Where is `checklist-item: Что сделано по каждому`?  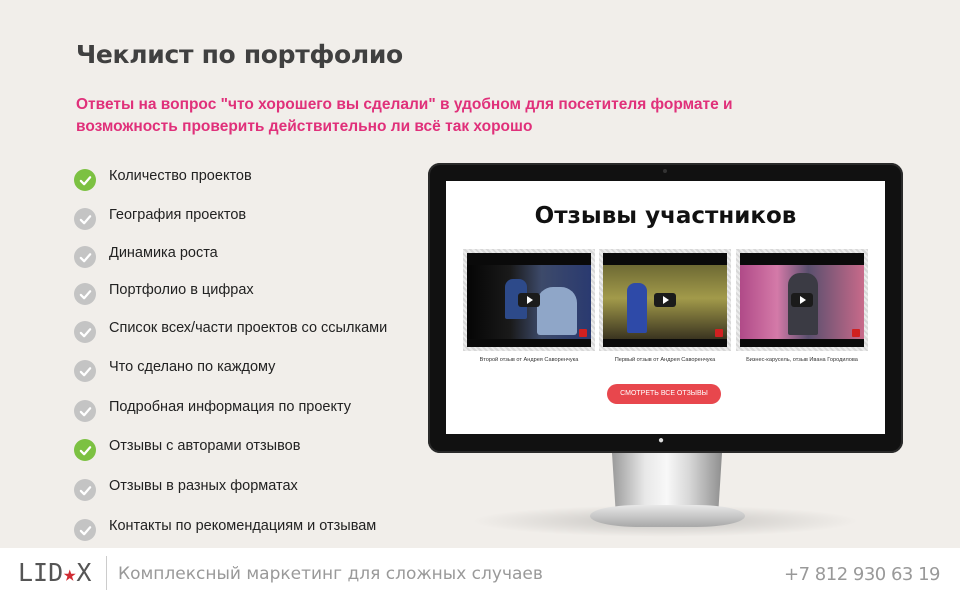
checklist-item: Что сделано по каждому is located at coordinates (244, 368).